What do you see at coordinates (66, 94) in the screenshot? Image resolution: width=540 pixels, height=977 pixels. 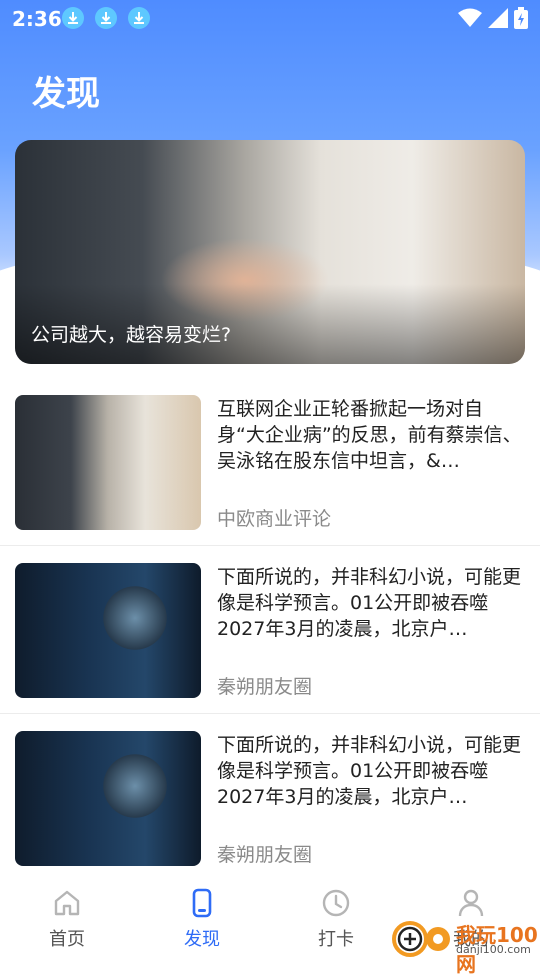 I see `page-title: 发现` at bounding box center [66, 94].